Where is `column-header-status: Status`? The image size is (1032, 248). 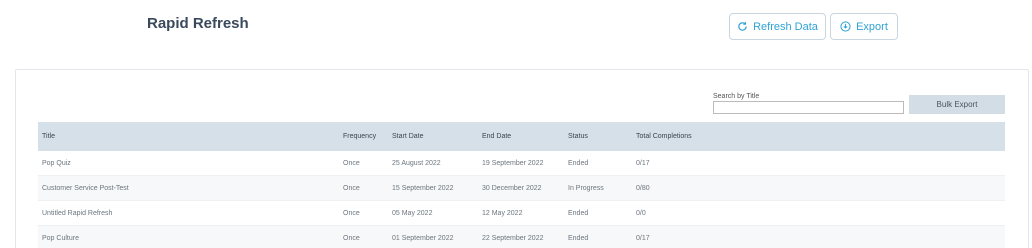
column-header-status: Status is located at coordinates (602, 136).